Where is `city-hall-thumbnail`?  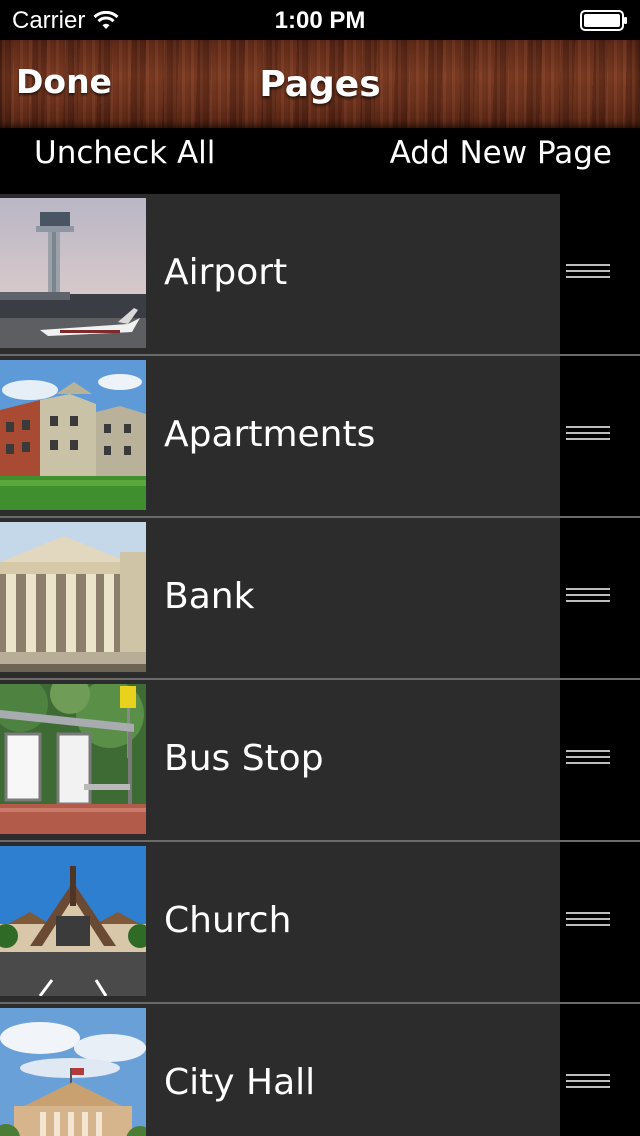
city-hall-thumbnail is located at coordinates (73, 1072).